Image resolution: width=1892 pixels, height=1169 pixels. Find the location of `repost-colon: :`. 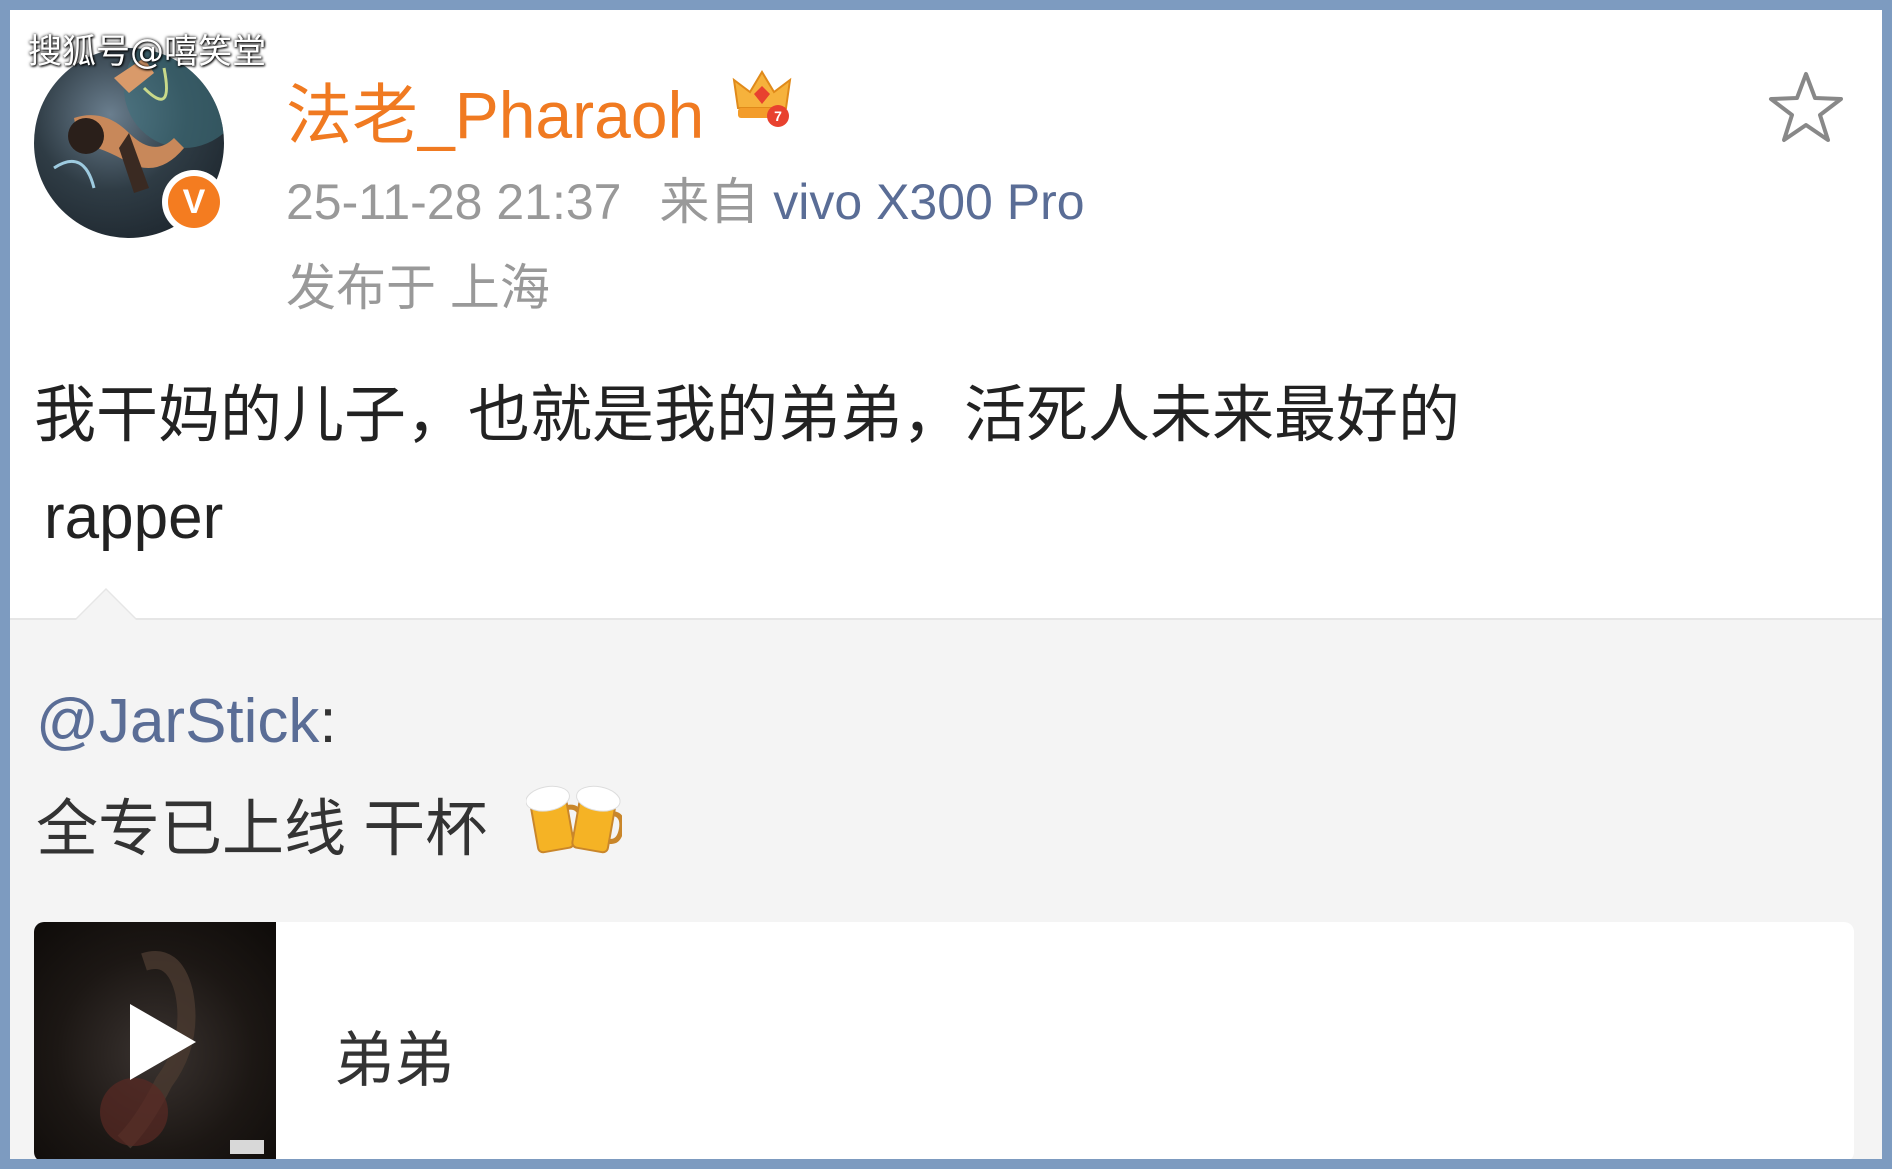

repost-colon: : is located at coordinates (328, 721).